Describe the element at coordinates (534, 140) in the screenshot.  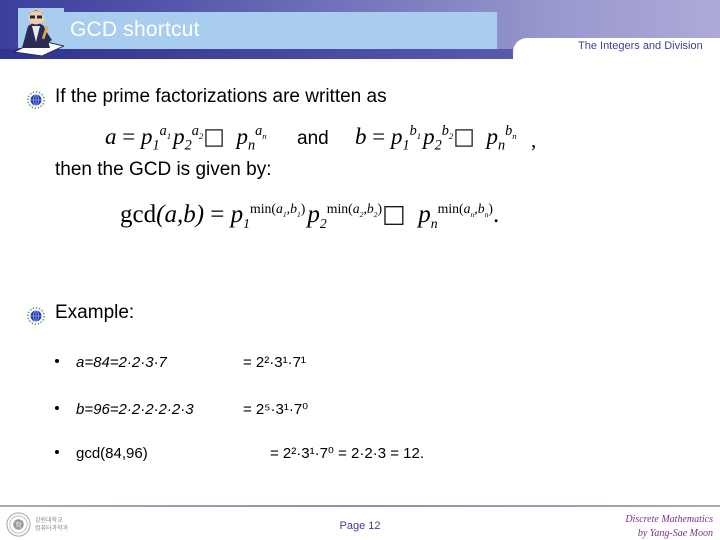
I see `formula-b-trailing-comma: ,` at that location.